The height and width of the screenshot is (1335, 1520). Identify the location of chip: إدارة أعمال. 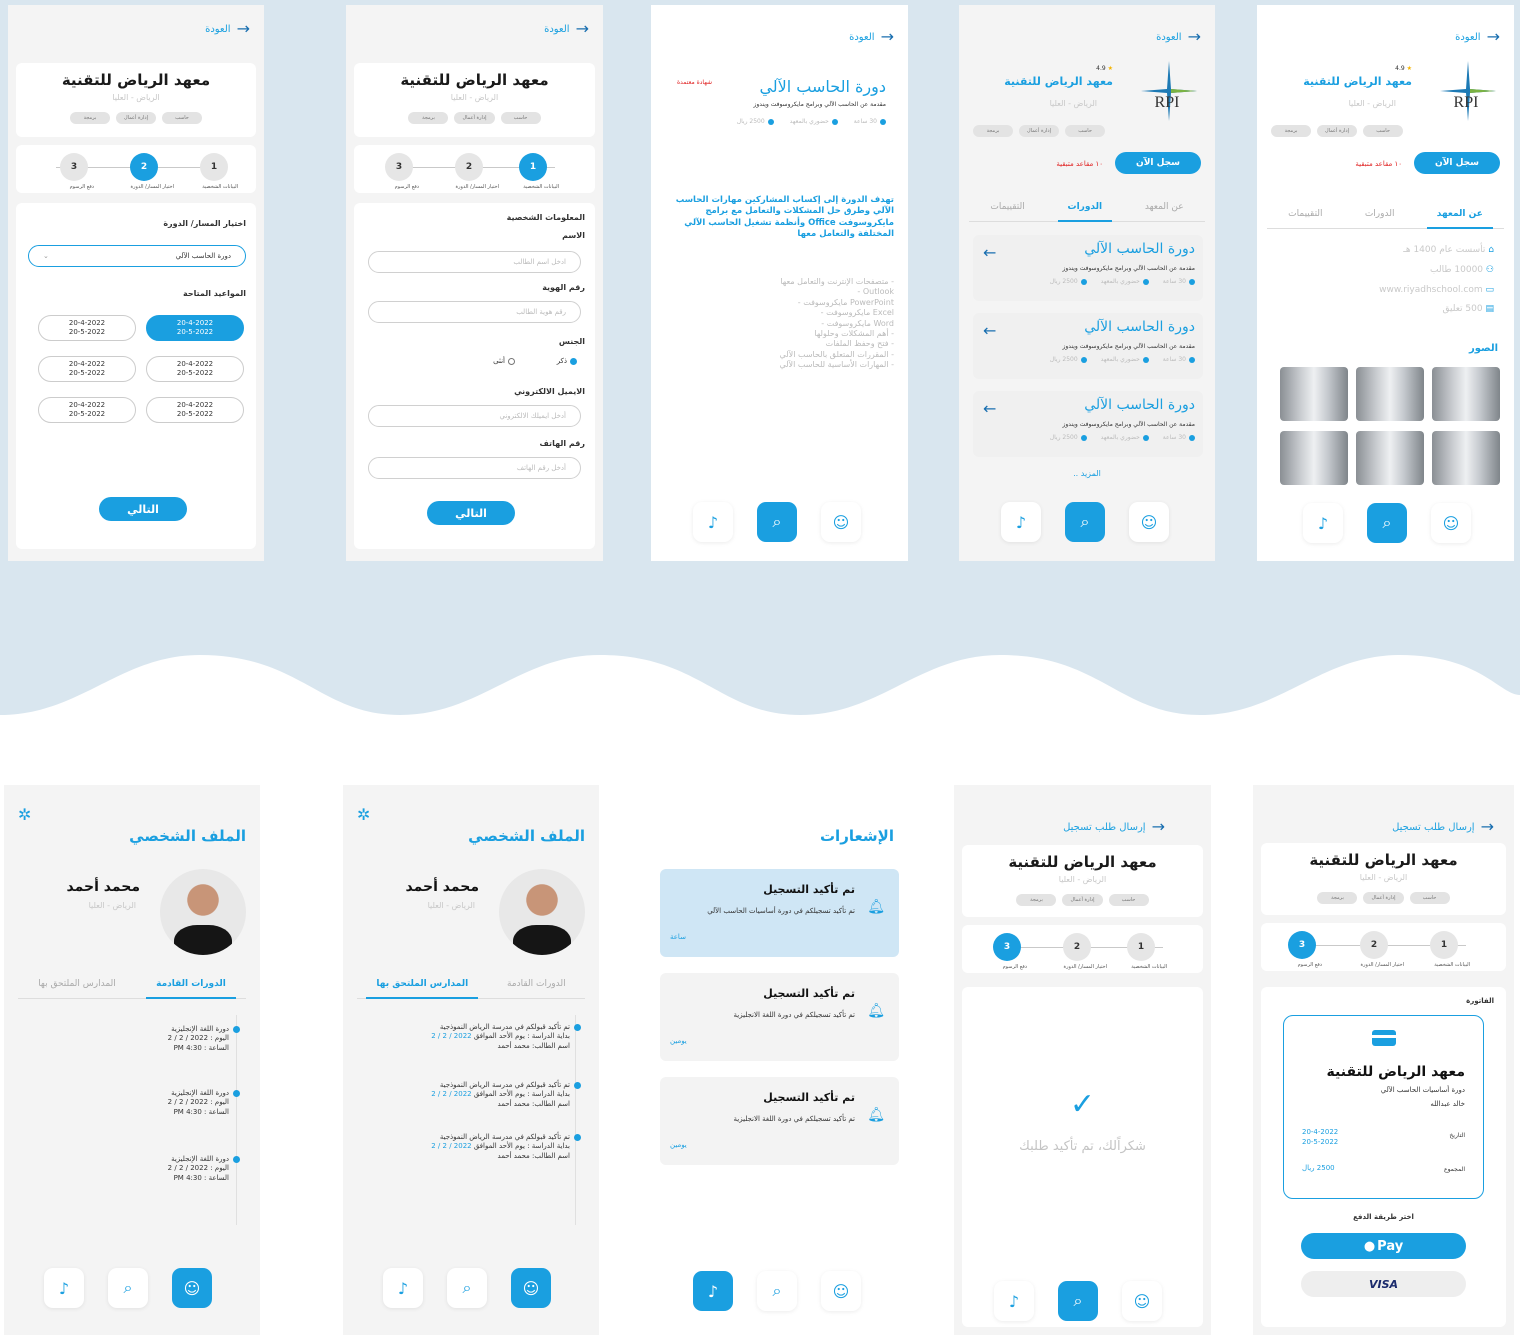
(136, 118).